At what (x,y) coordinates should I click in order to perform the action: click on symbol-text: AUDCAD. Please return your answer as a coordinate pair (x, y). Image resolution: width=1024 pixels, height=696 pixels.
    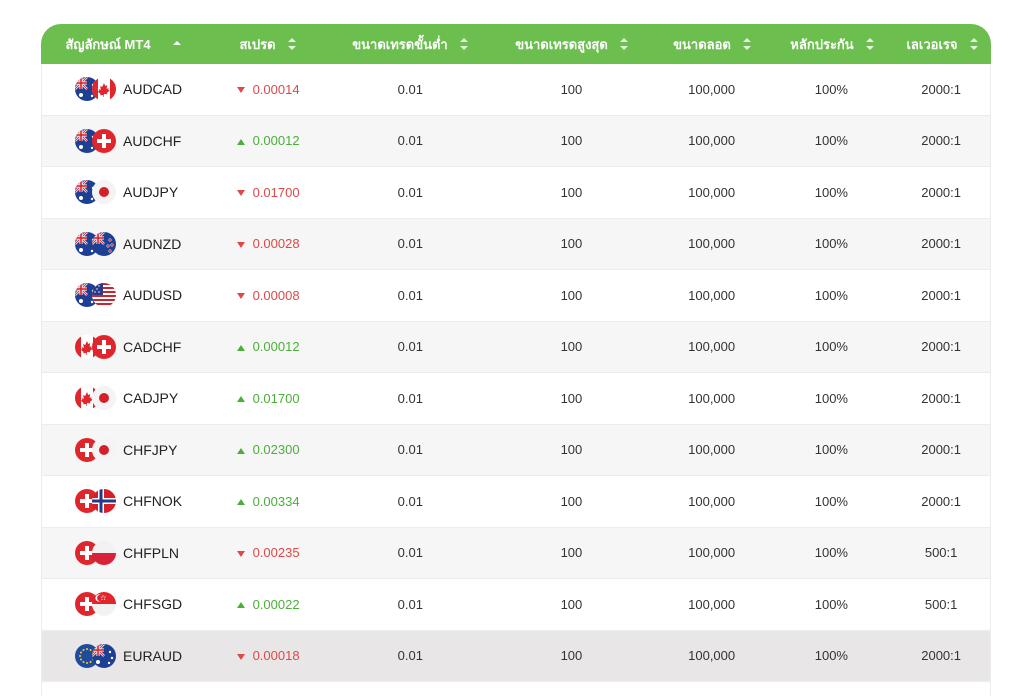
    Looking at the image, I should click on (153, 89).